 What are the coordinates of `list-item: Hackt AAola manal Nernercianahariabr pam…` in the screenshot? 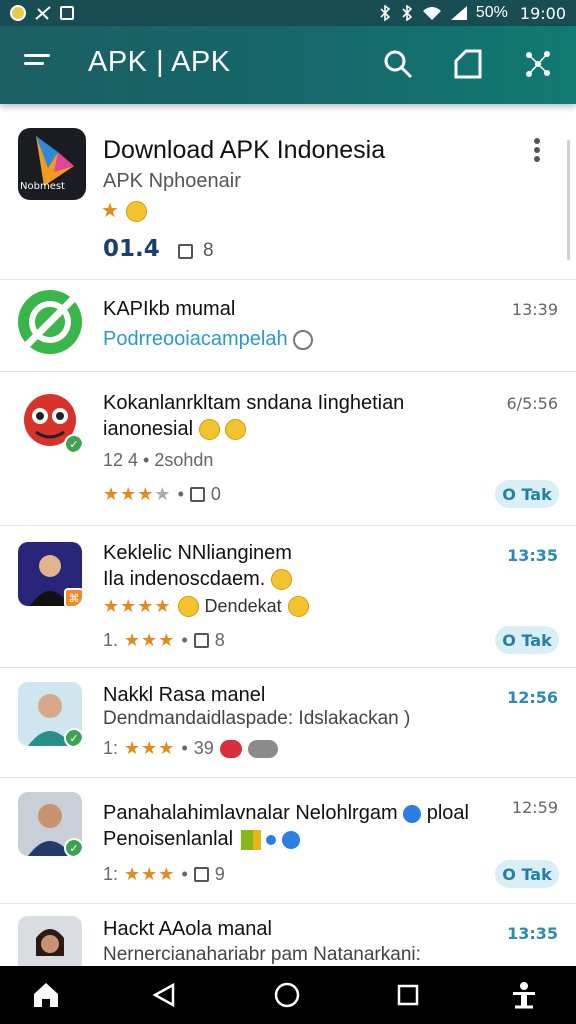 It's located at (288, 935).